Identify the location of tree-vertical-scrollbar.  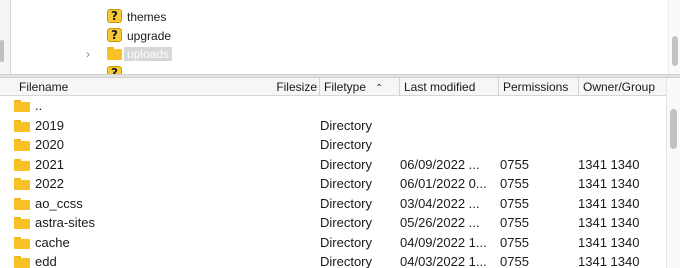
(674, 37).